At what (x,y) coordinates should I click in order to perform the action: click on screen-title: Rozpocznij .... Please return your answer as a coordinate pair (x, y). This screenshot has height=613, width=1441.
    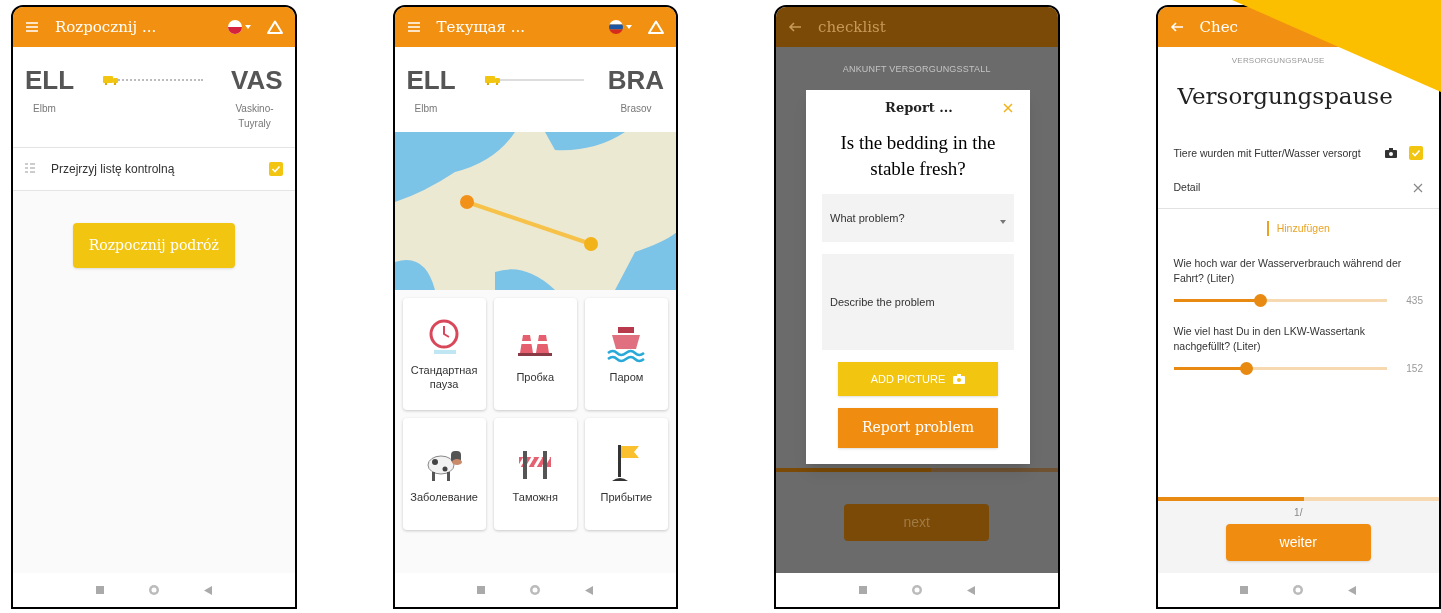
    Looking at the image, I should click on (106, 27).